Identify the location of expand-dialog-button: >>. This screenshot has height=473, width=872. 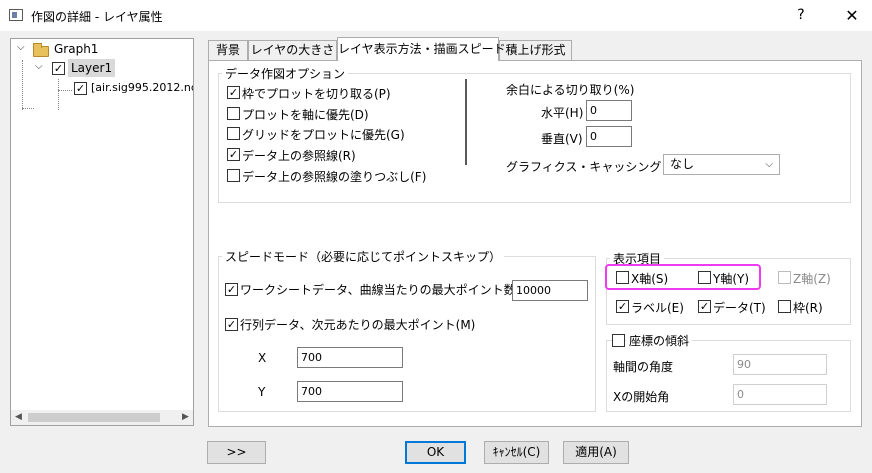
(236, 452).